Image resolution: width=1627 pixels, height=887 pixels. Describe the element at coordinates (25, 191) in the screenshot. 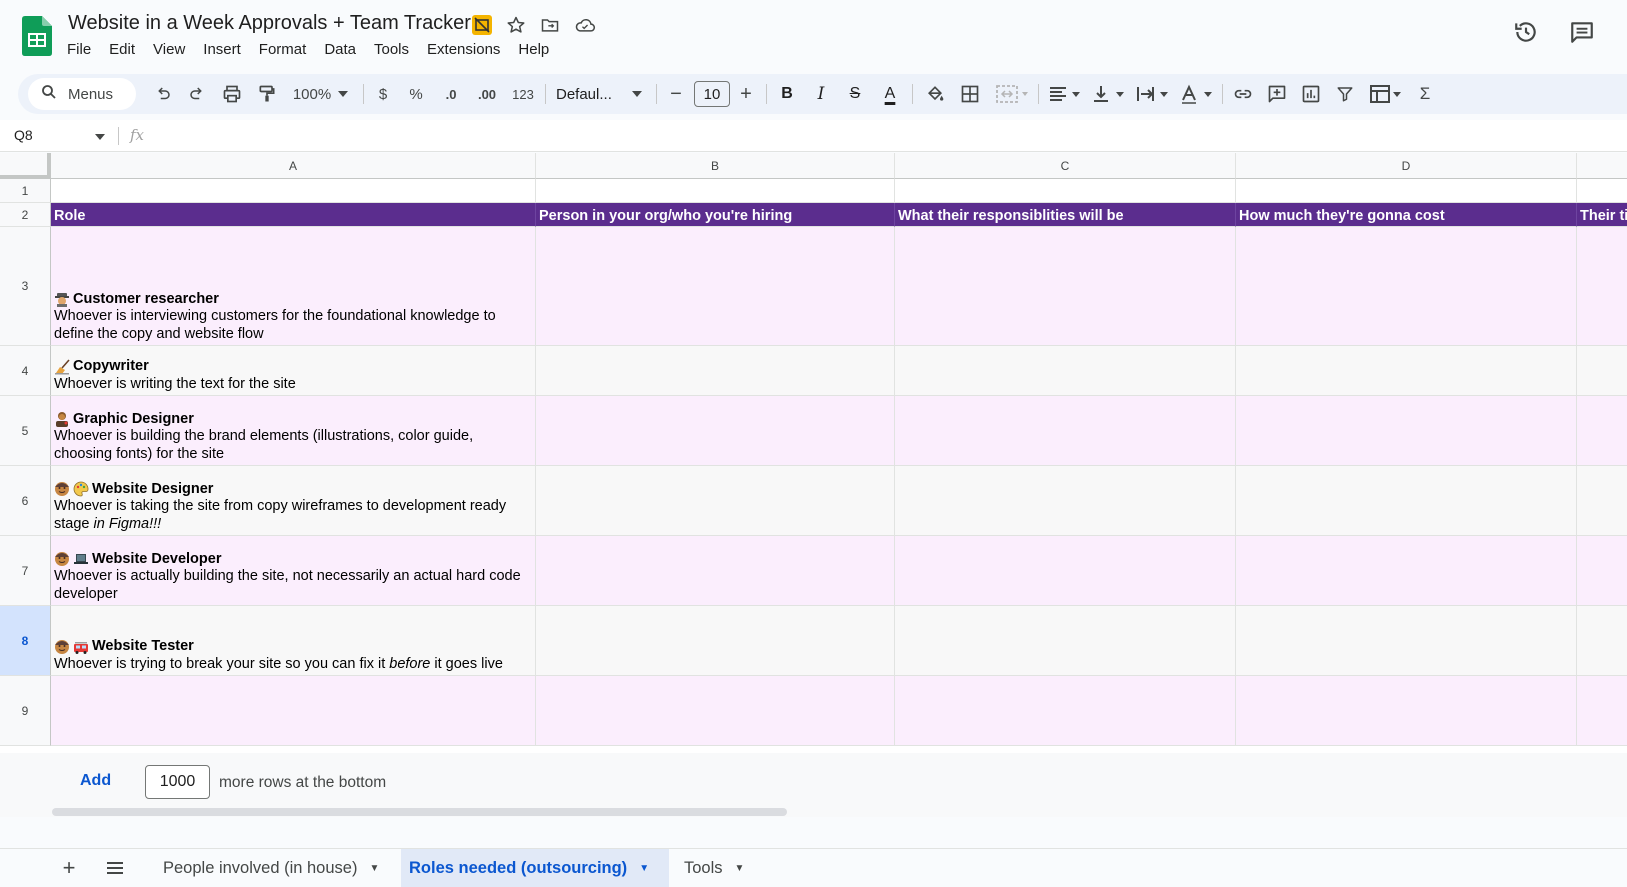

I see `row-header-1: 1` at that location.